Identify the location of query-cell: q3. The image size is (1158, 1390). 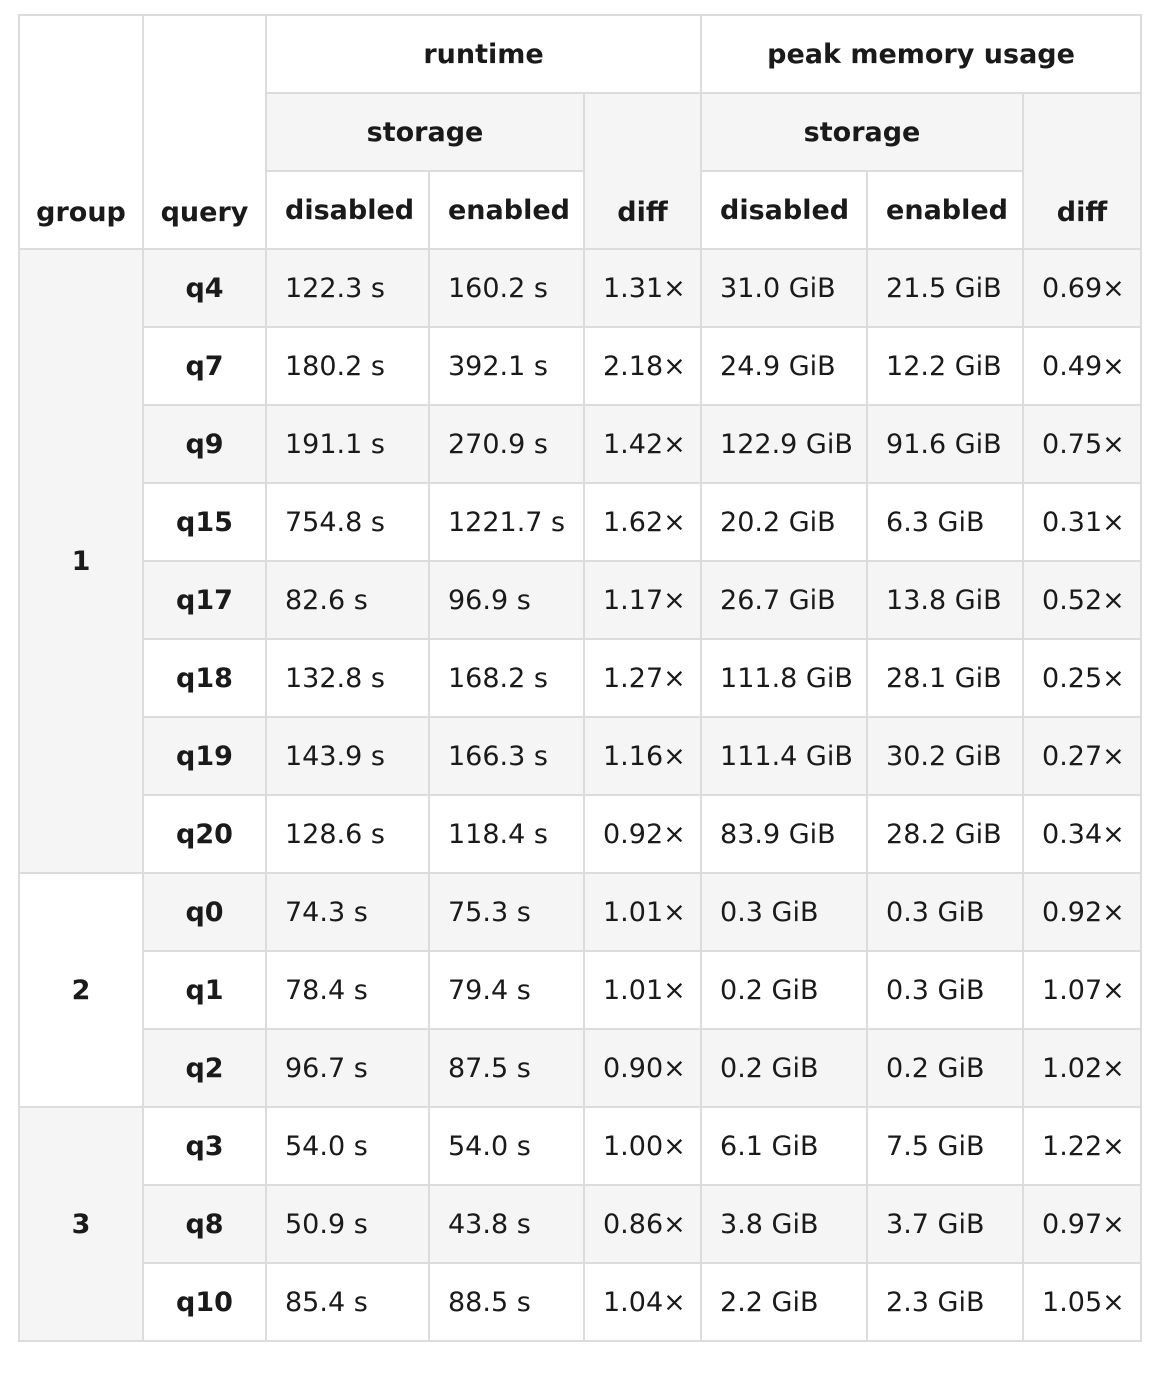
(204, 1146).